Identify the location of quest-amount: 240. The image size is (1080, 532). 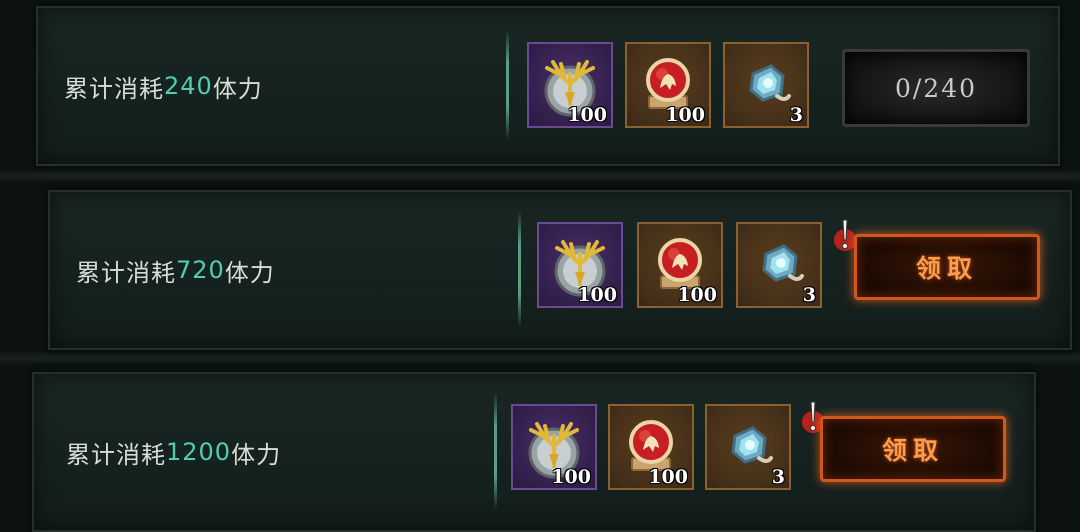
(188, 86).